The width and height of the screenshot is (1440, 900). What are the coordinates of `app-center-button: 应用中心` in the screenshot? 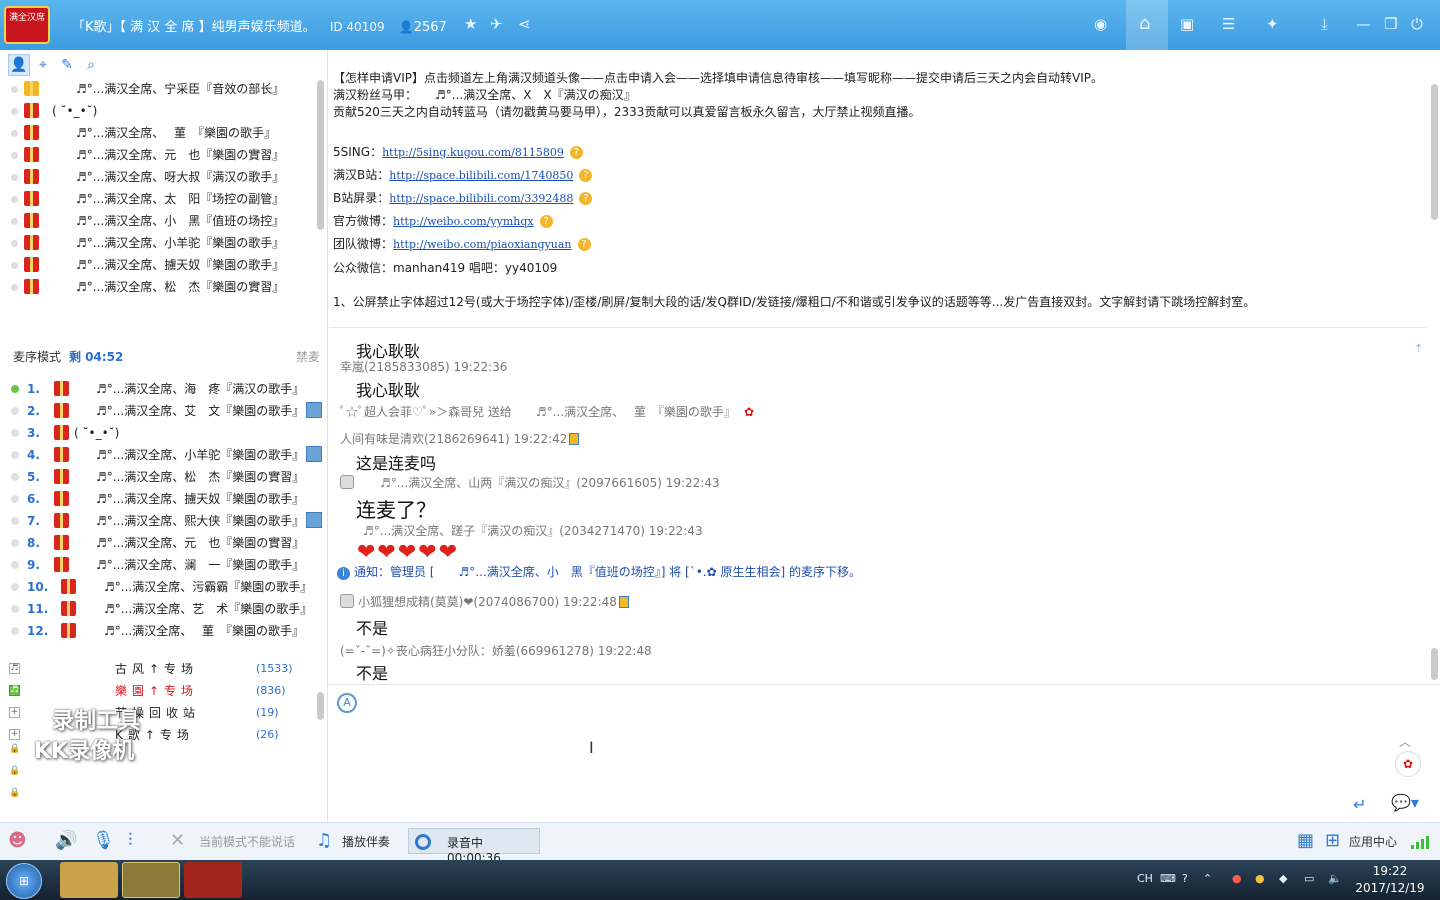 It's located at (1373, 841).